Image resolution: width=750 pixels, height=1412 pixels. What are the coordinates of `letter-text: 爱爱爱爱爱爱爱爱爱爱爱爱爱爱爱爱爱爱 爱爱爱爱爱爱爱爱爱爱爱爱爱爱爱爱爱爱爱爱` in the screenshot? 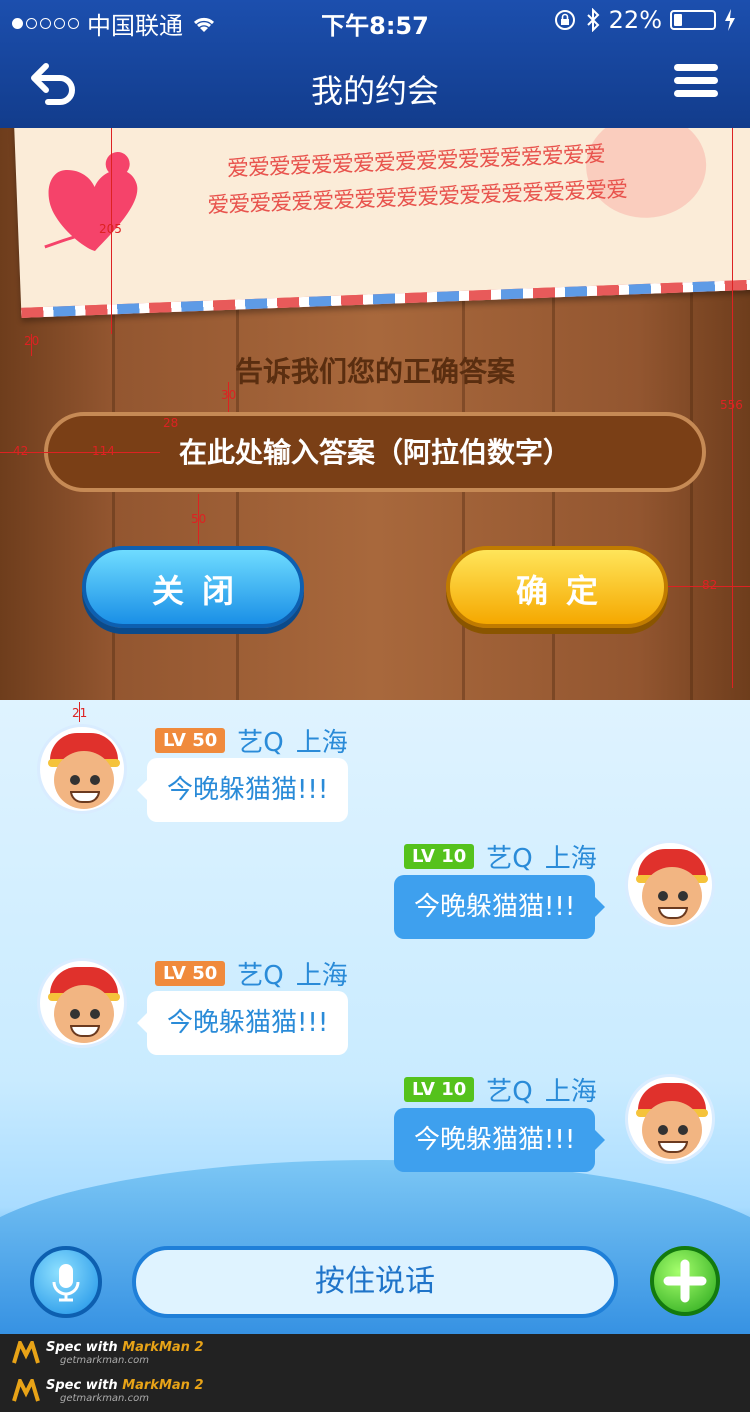 It's located at (416, 180).